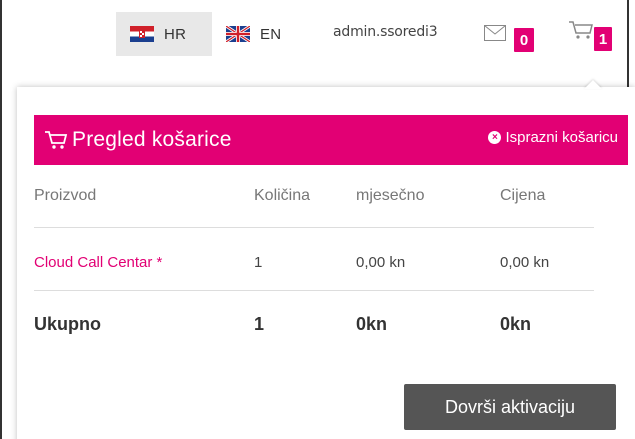  What do you see at coordinates (175, 34) in the screenshot?
I see `language-hr-label: HR` at bounding box center [175, 34].